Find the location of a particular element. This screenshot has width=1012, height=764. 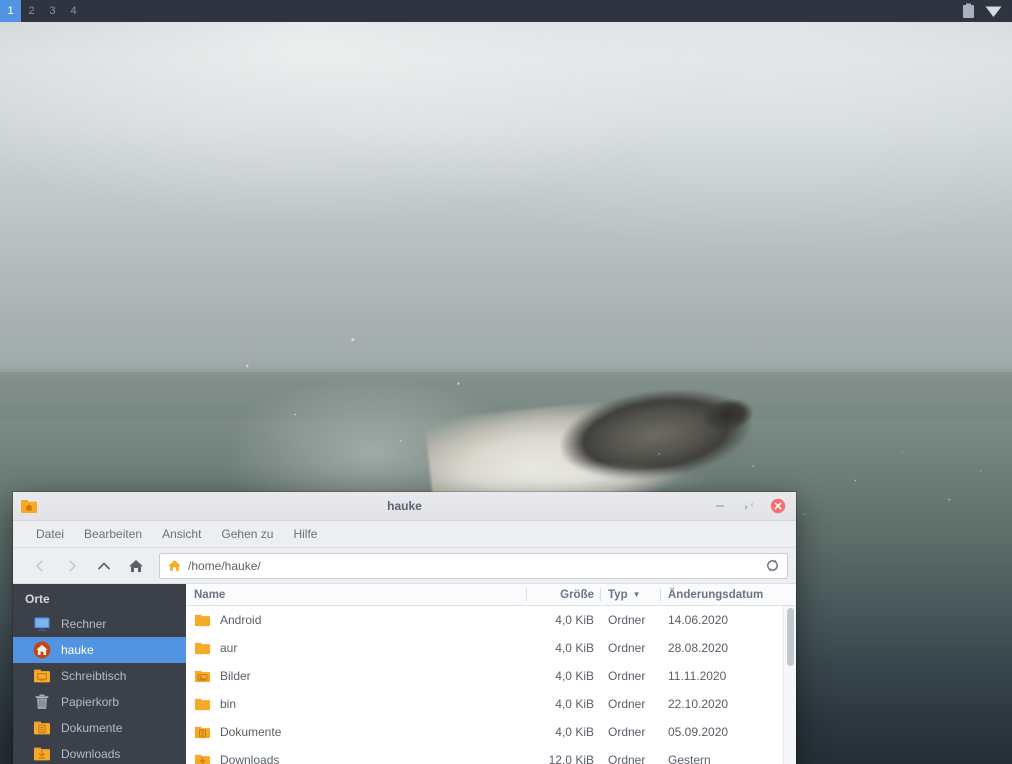

pictures-folder-icon is located at coordinates (202, 676).